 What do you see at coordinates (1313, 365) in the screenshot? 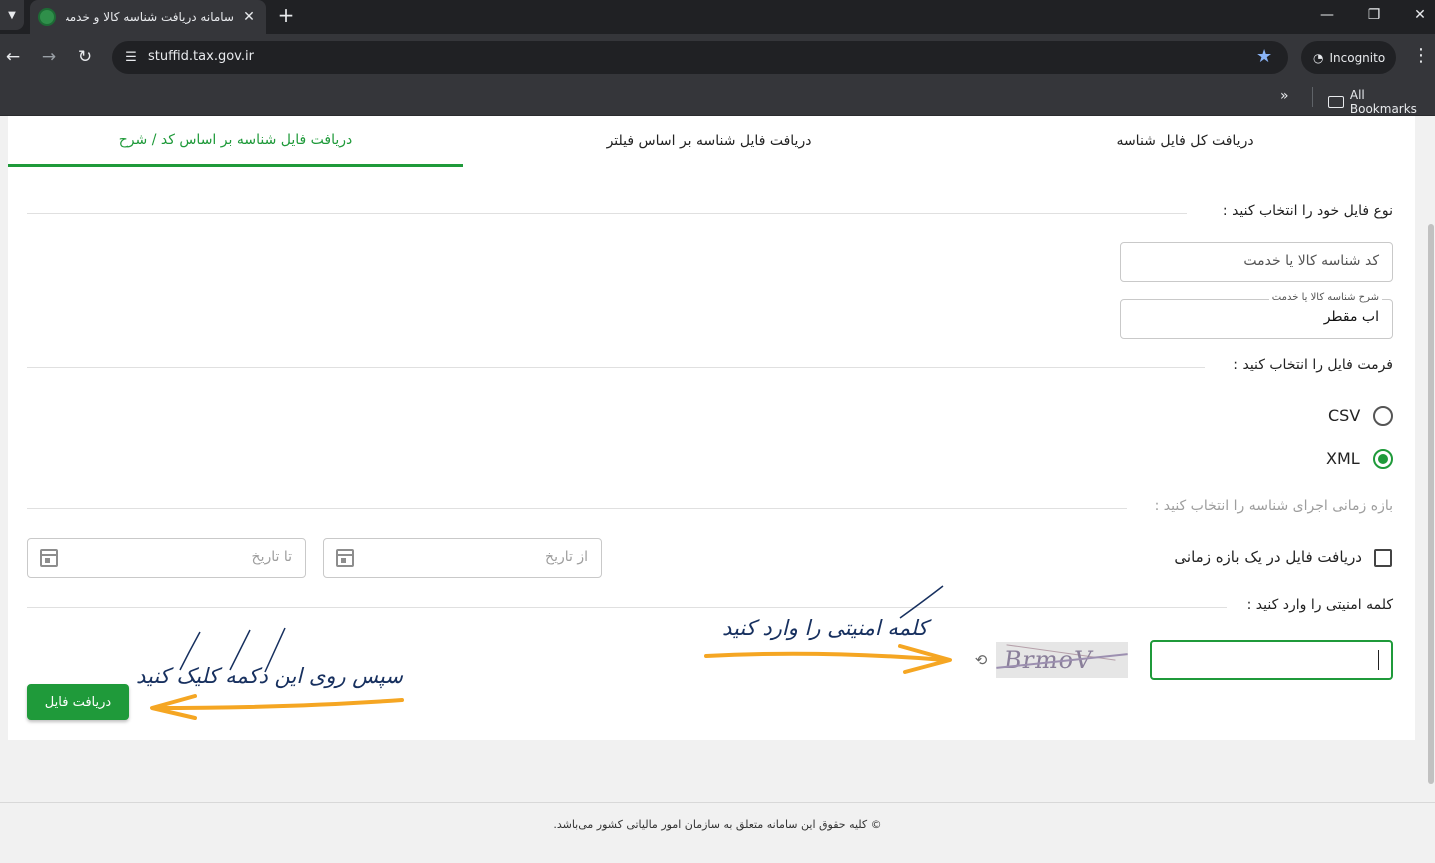
I see `format-label: فرمت فایل را انتخاب کنید :` at bounding box center [1313, 365].